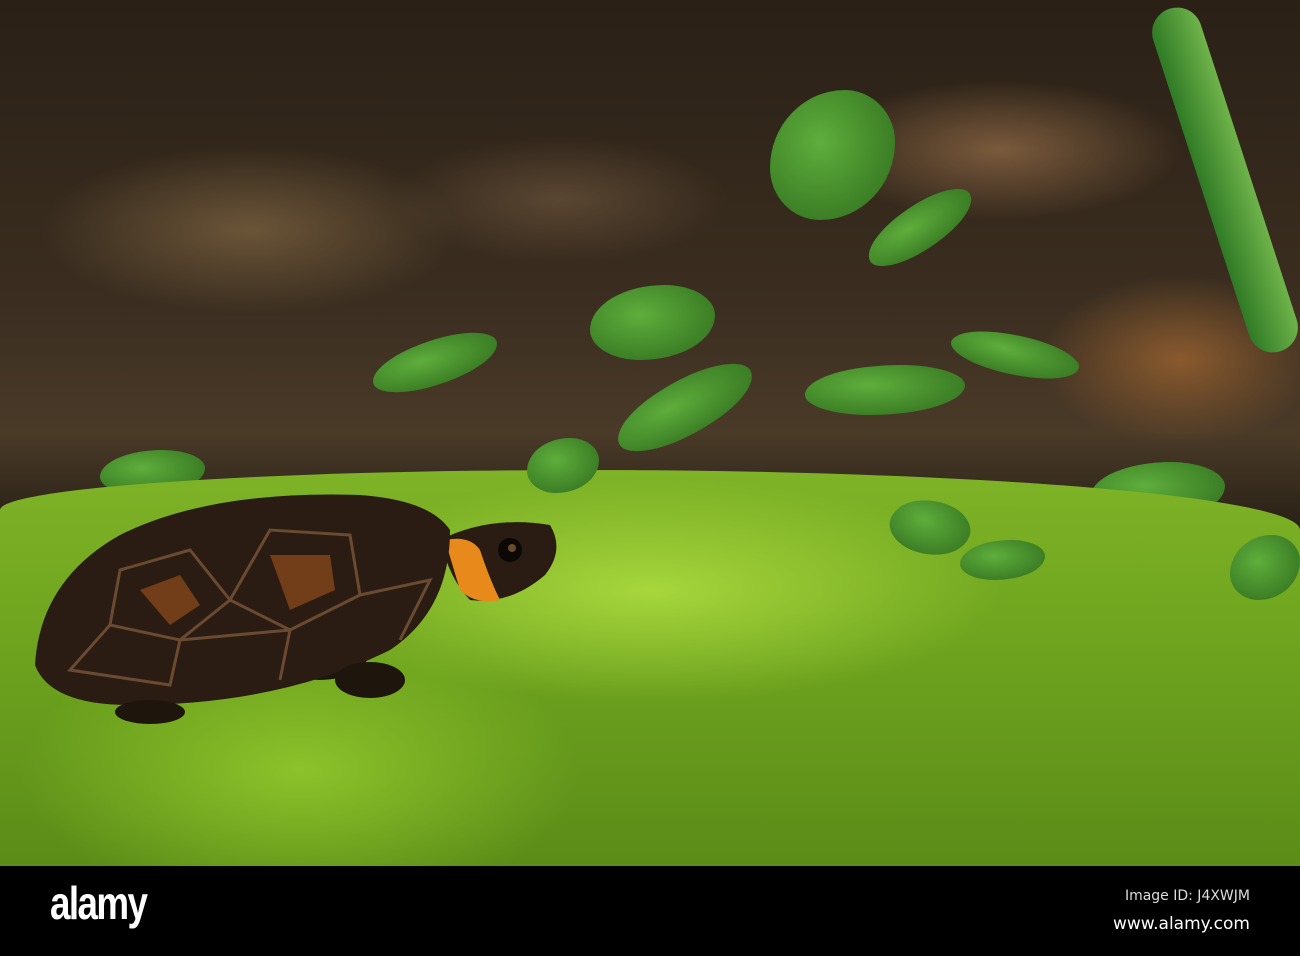 This screenshot has height=956, width=1300. What do you see at coordinates (296, 609) in the screenshot?
I see `turtle` at bounding box center [296, 609].